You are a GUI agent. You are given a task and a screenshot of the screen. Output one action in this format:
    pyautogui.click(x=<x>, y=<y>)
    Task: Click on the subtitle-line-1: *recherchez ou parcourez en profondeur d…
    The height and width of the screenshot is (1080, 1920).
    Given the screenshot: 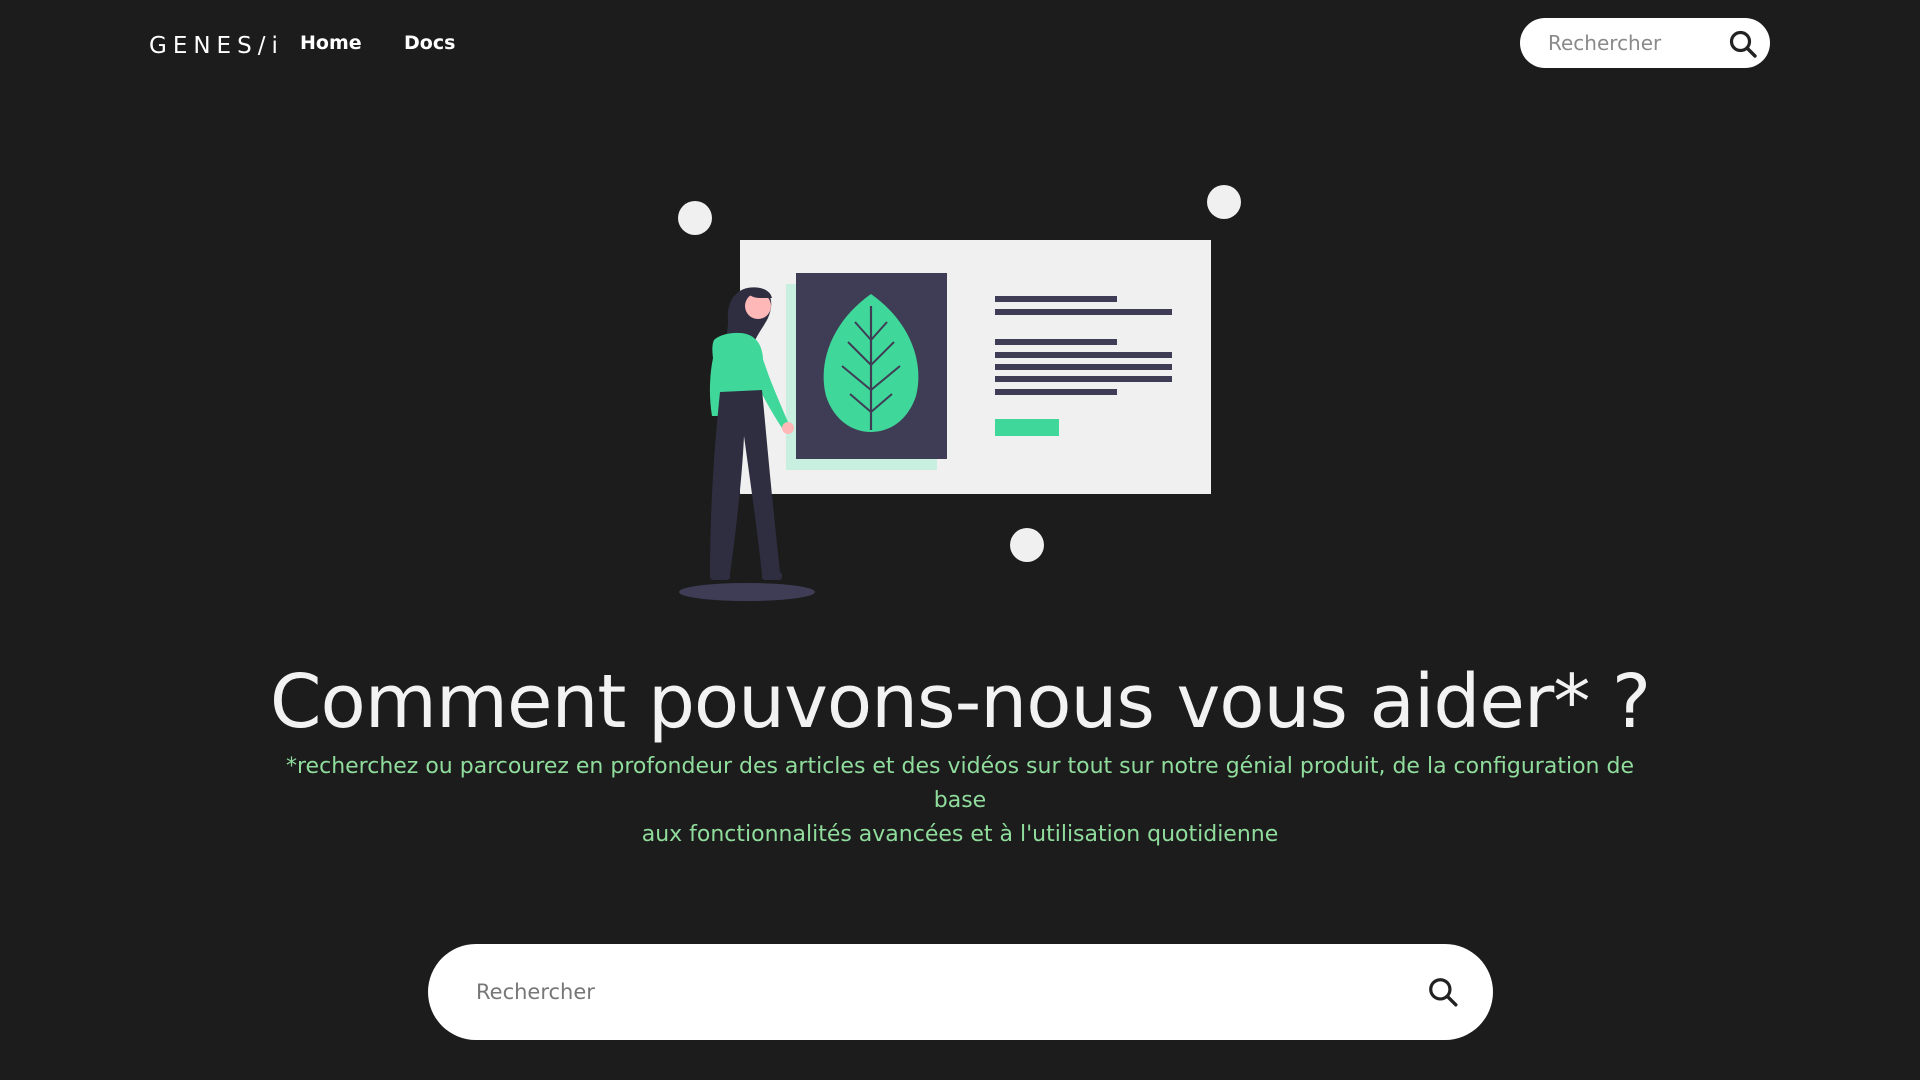 What is the action you would take?
    pyautogui.click(x=960, y=783)
    